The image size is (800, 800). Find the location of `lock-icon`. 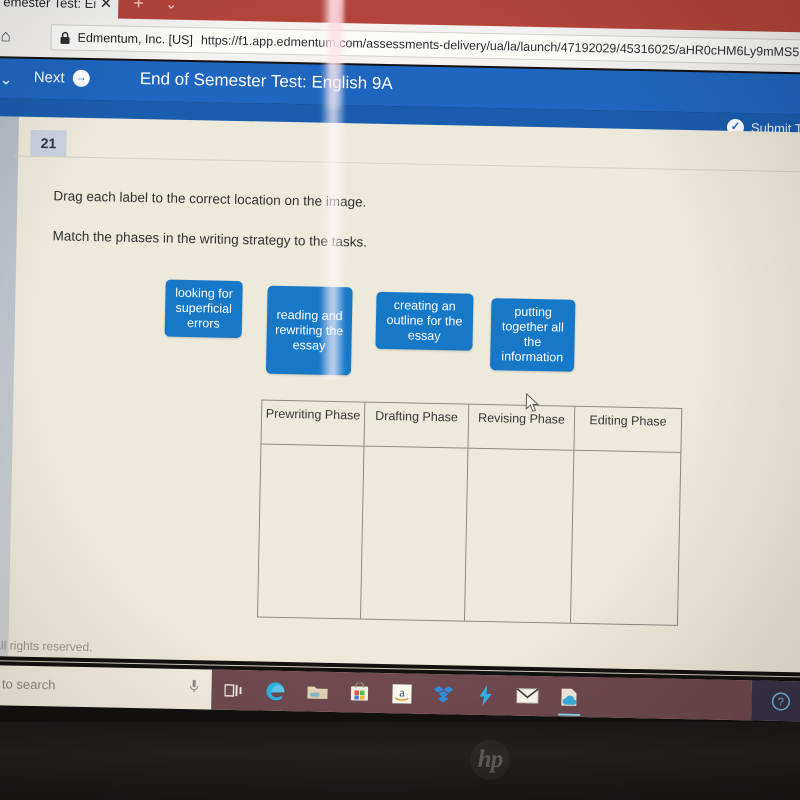

lock-icon is located at coordinates (65, 37).